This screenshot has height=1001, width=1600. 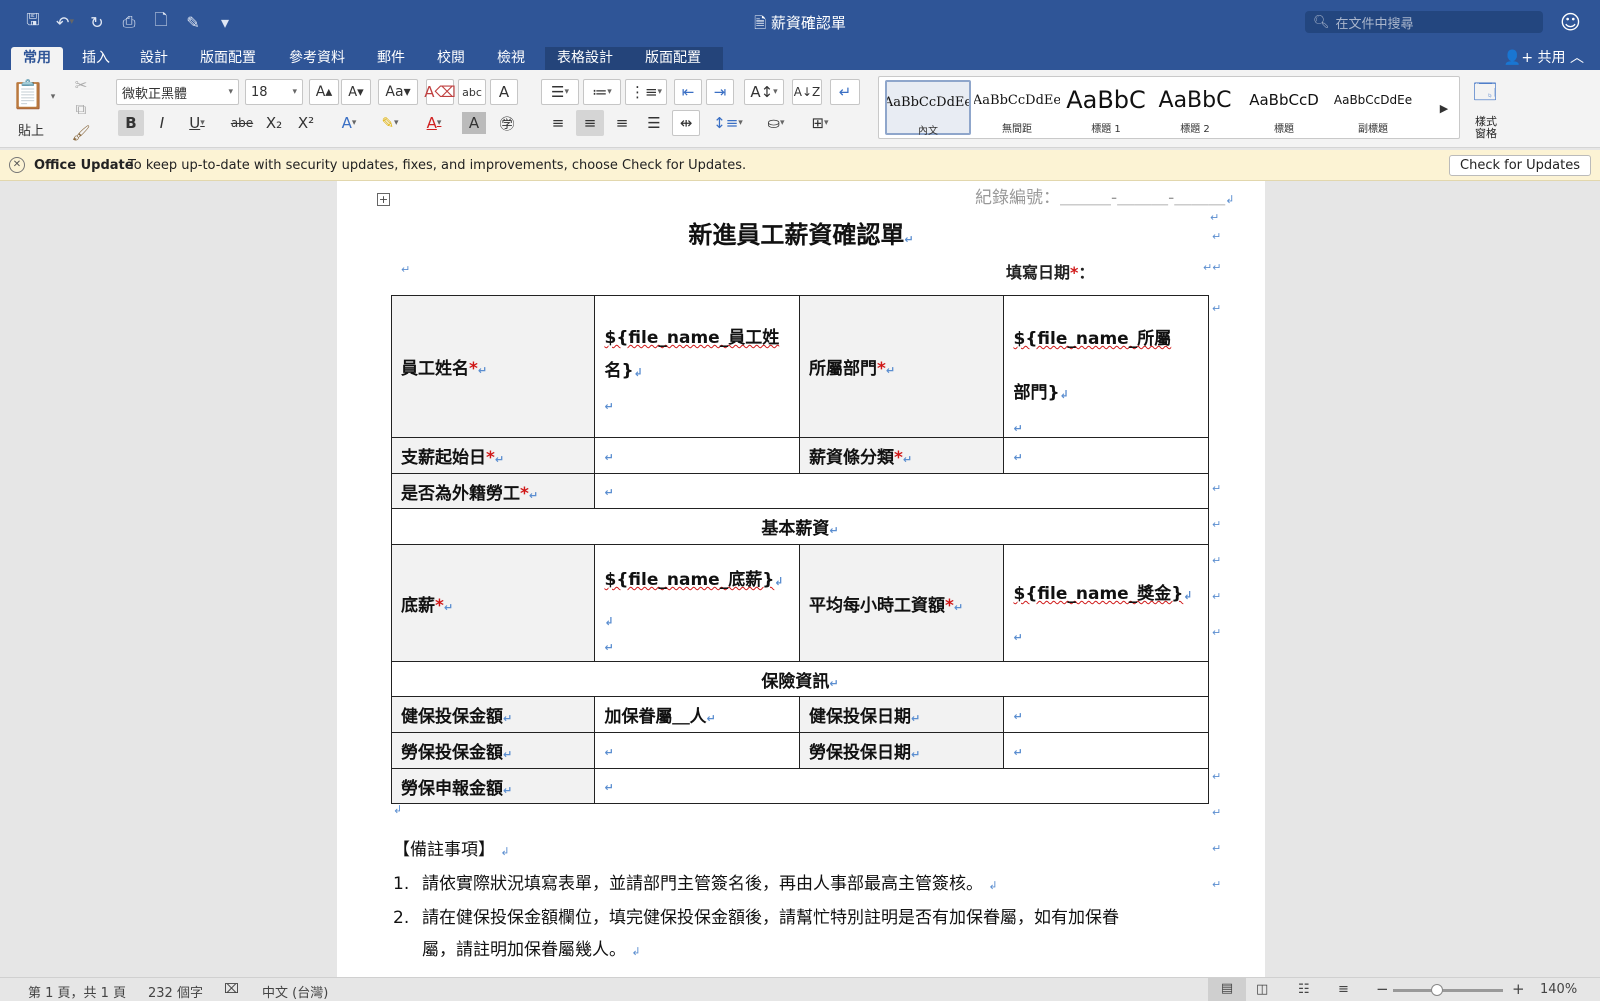 What do you see at coordinates (391, 58) in the screenshot?
I see `tab-mailings: 郵件` at bounding box center [391, 58].